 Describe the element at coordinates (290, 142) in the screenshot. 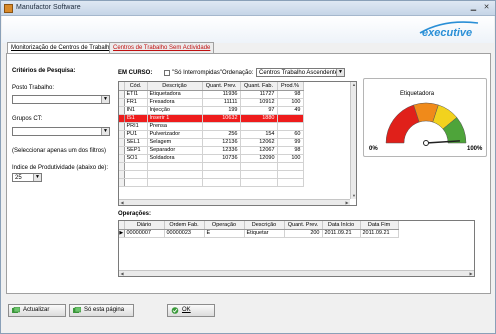

I see `cell-prod: 99` at that location.